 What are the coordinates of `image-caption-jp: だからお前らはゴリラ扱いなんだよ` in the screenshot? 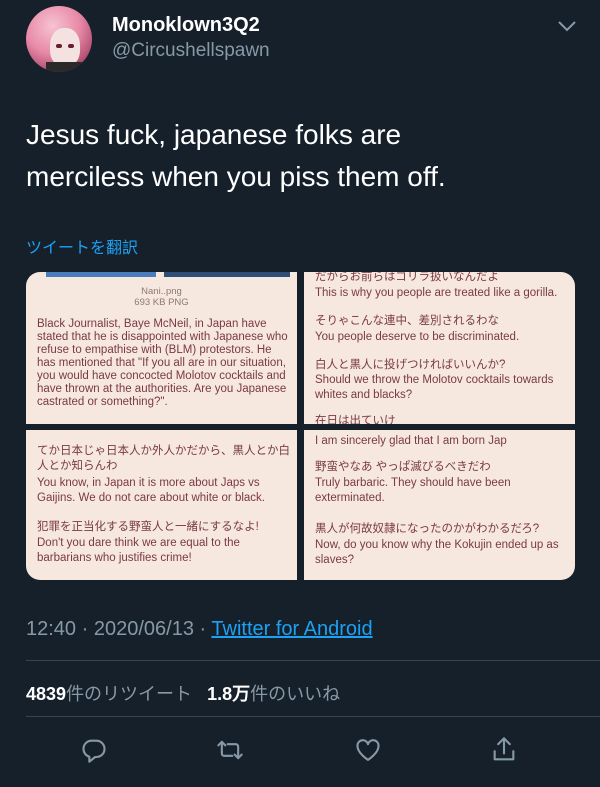 It's located at (407, 277).